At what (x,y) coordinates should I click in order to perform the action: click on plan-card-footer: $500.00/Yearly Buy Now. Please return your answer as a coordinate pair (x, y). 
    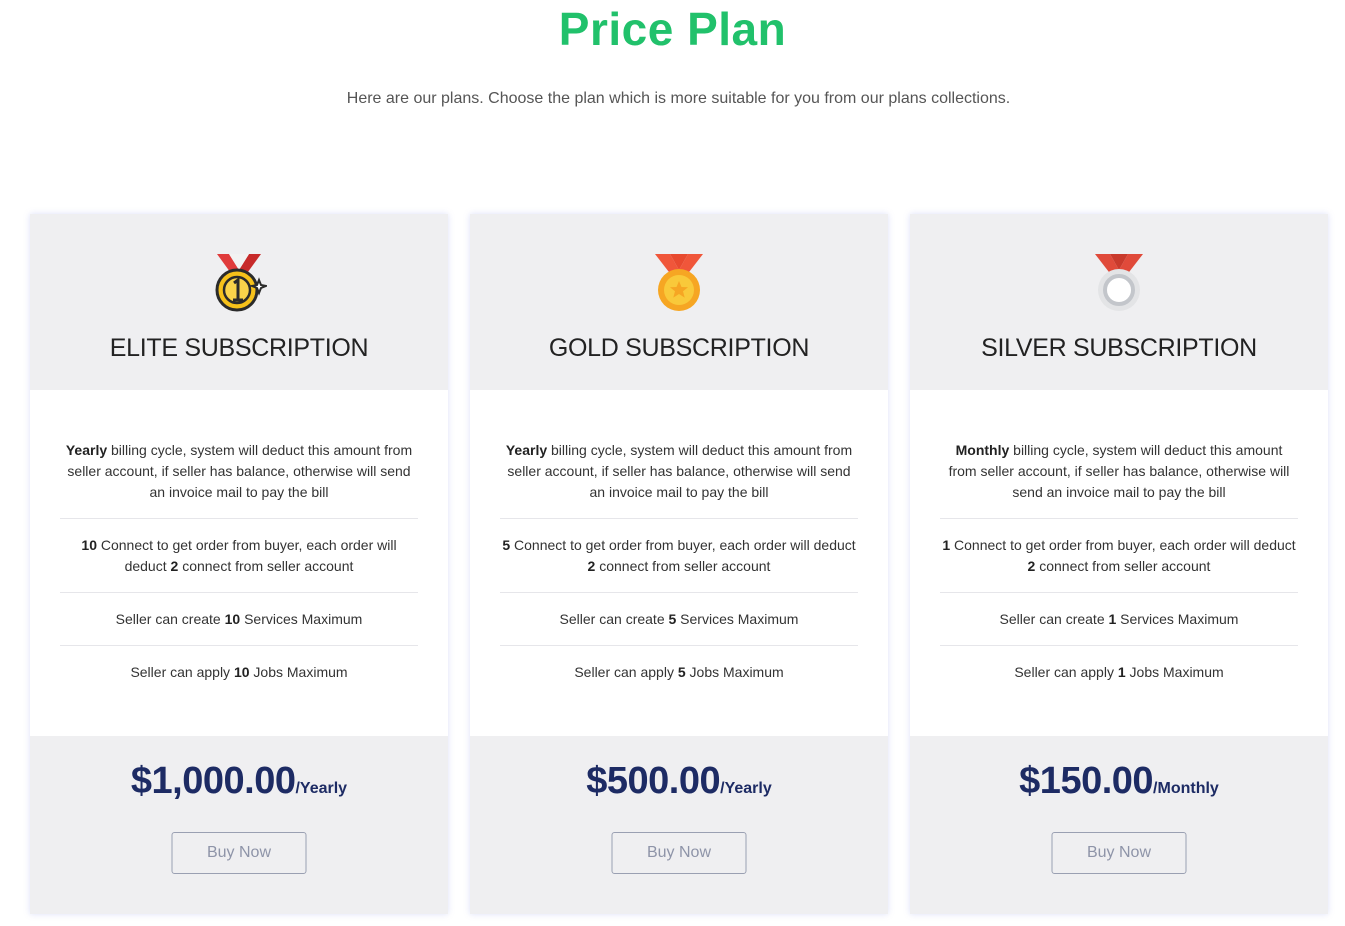
    Looking at the image, I should click on (679, 825).